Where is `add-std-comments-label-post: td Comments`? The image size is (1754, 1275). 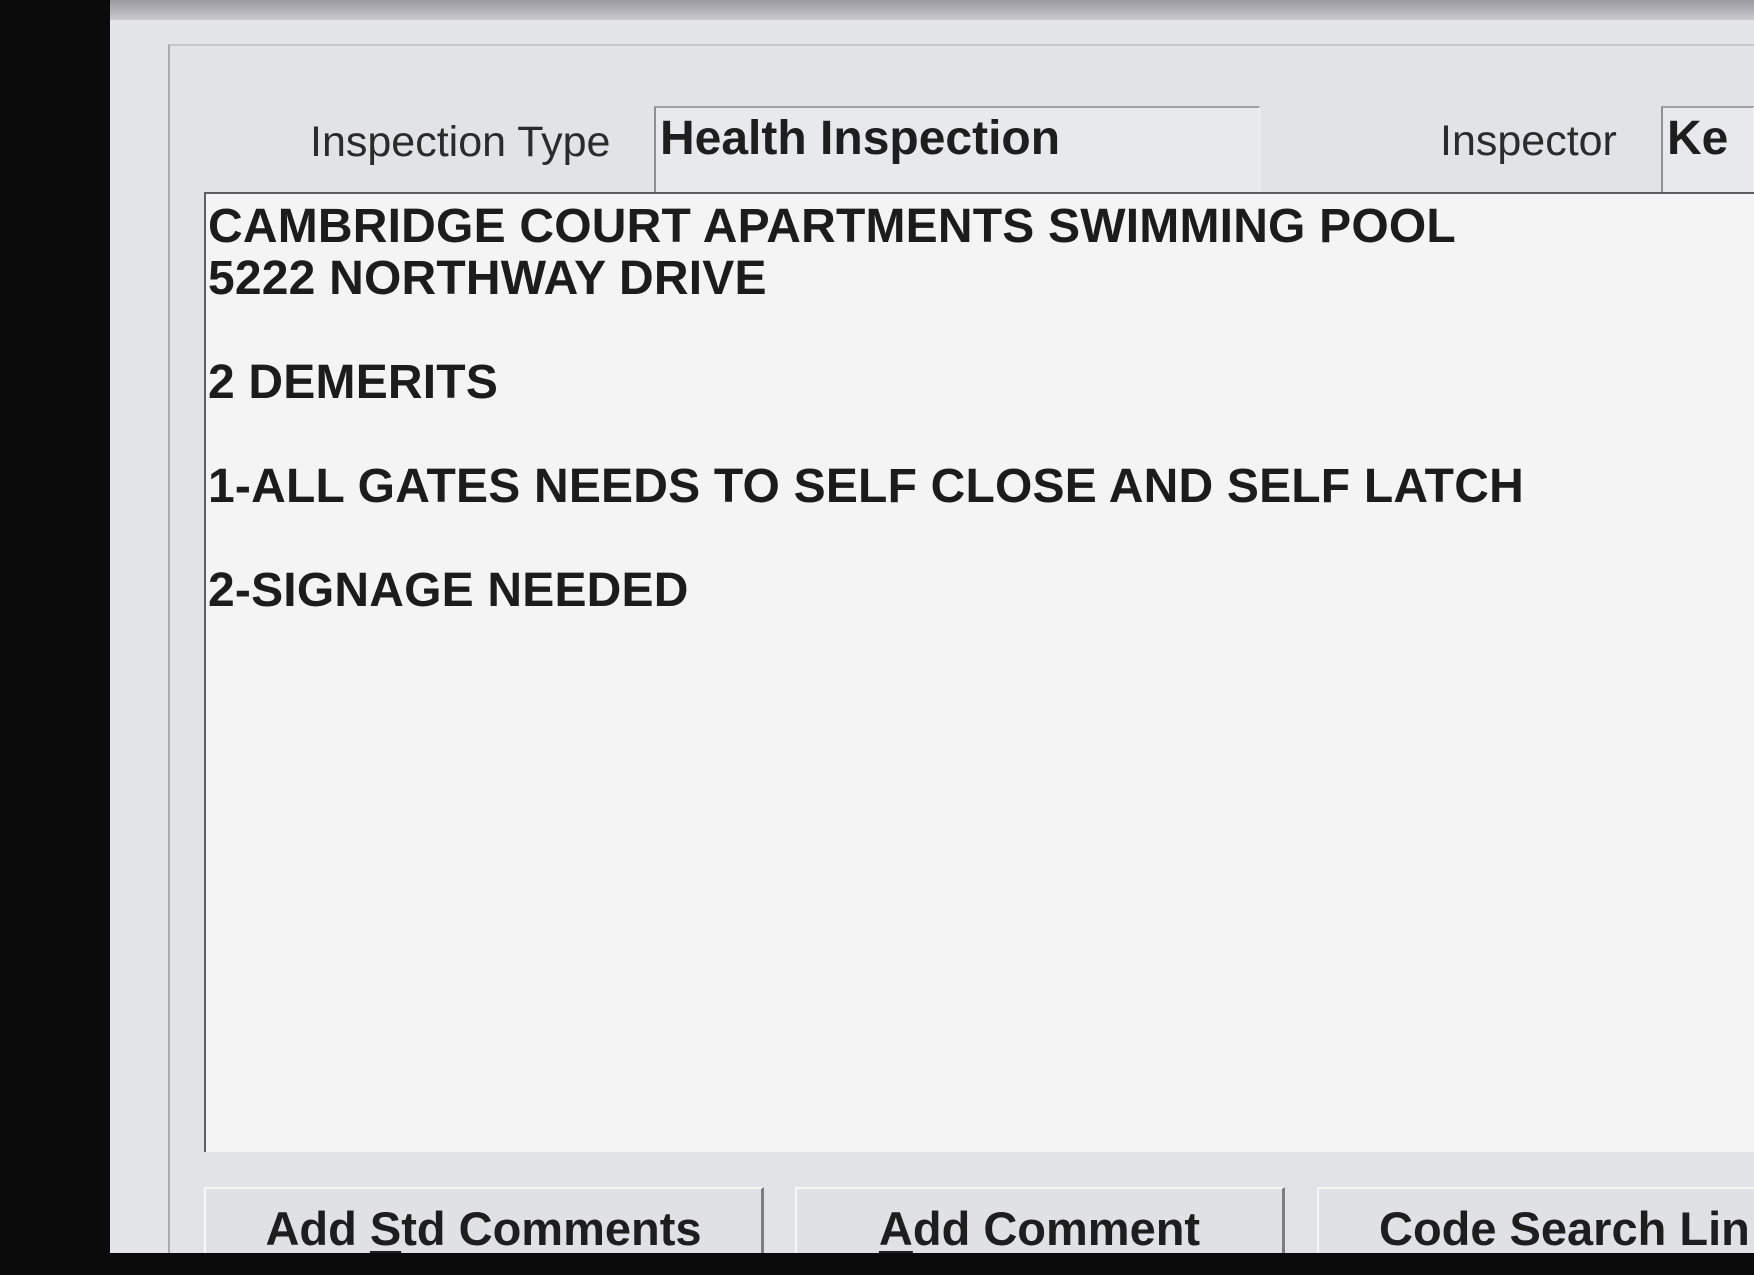
add-std-comments-label-post: td Comments is located at coordinates (551, 1227).